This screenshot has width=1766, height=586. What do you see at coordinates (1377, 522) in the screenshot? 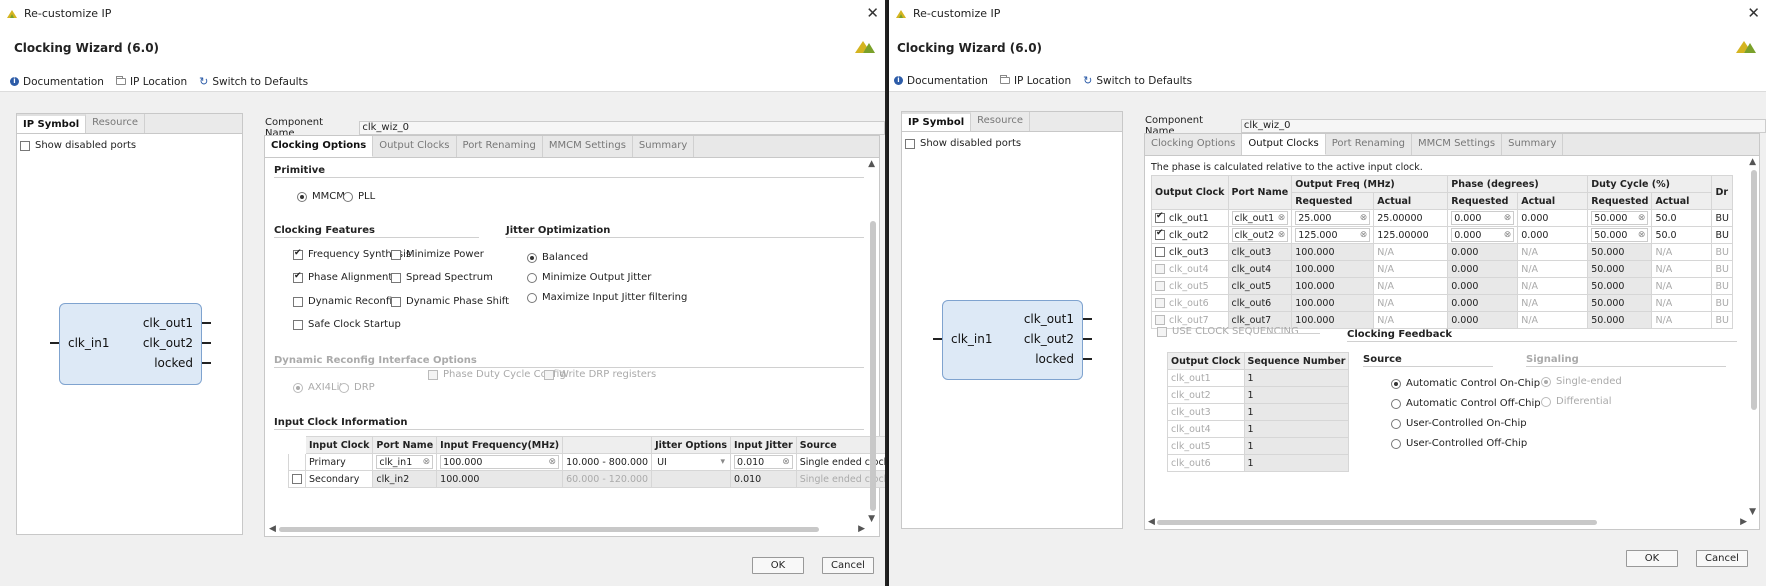
I see `horizontal-scrollbar` at bounding box center [1377, 522].